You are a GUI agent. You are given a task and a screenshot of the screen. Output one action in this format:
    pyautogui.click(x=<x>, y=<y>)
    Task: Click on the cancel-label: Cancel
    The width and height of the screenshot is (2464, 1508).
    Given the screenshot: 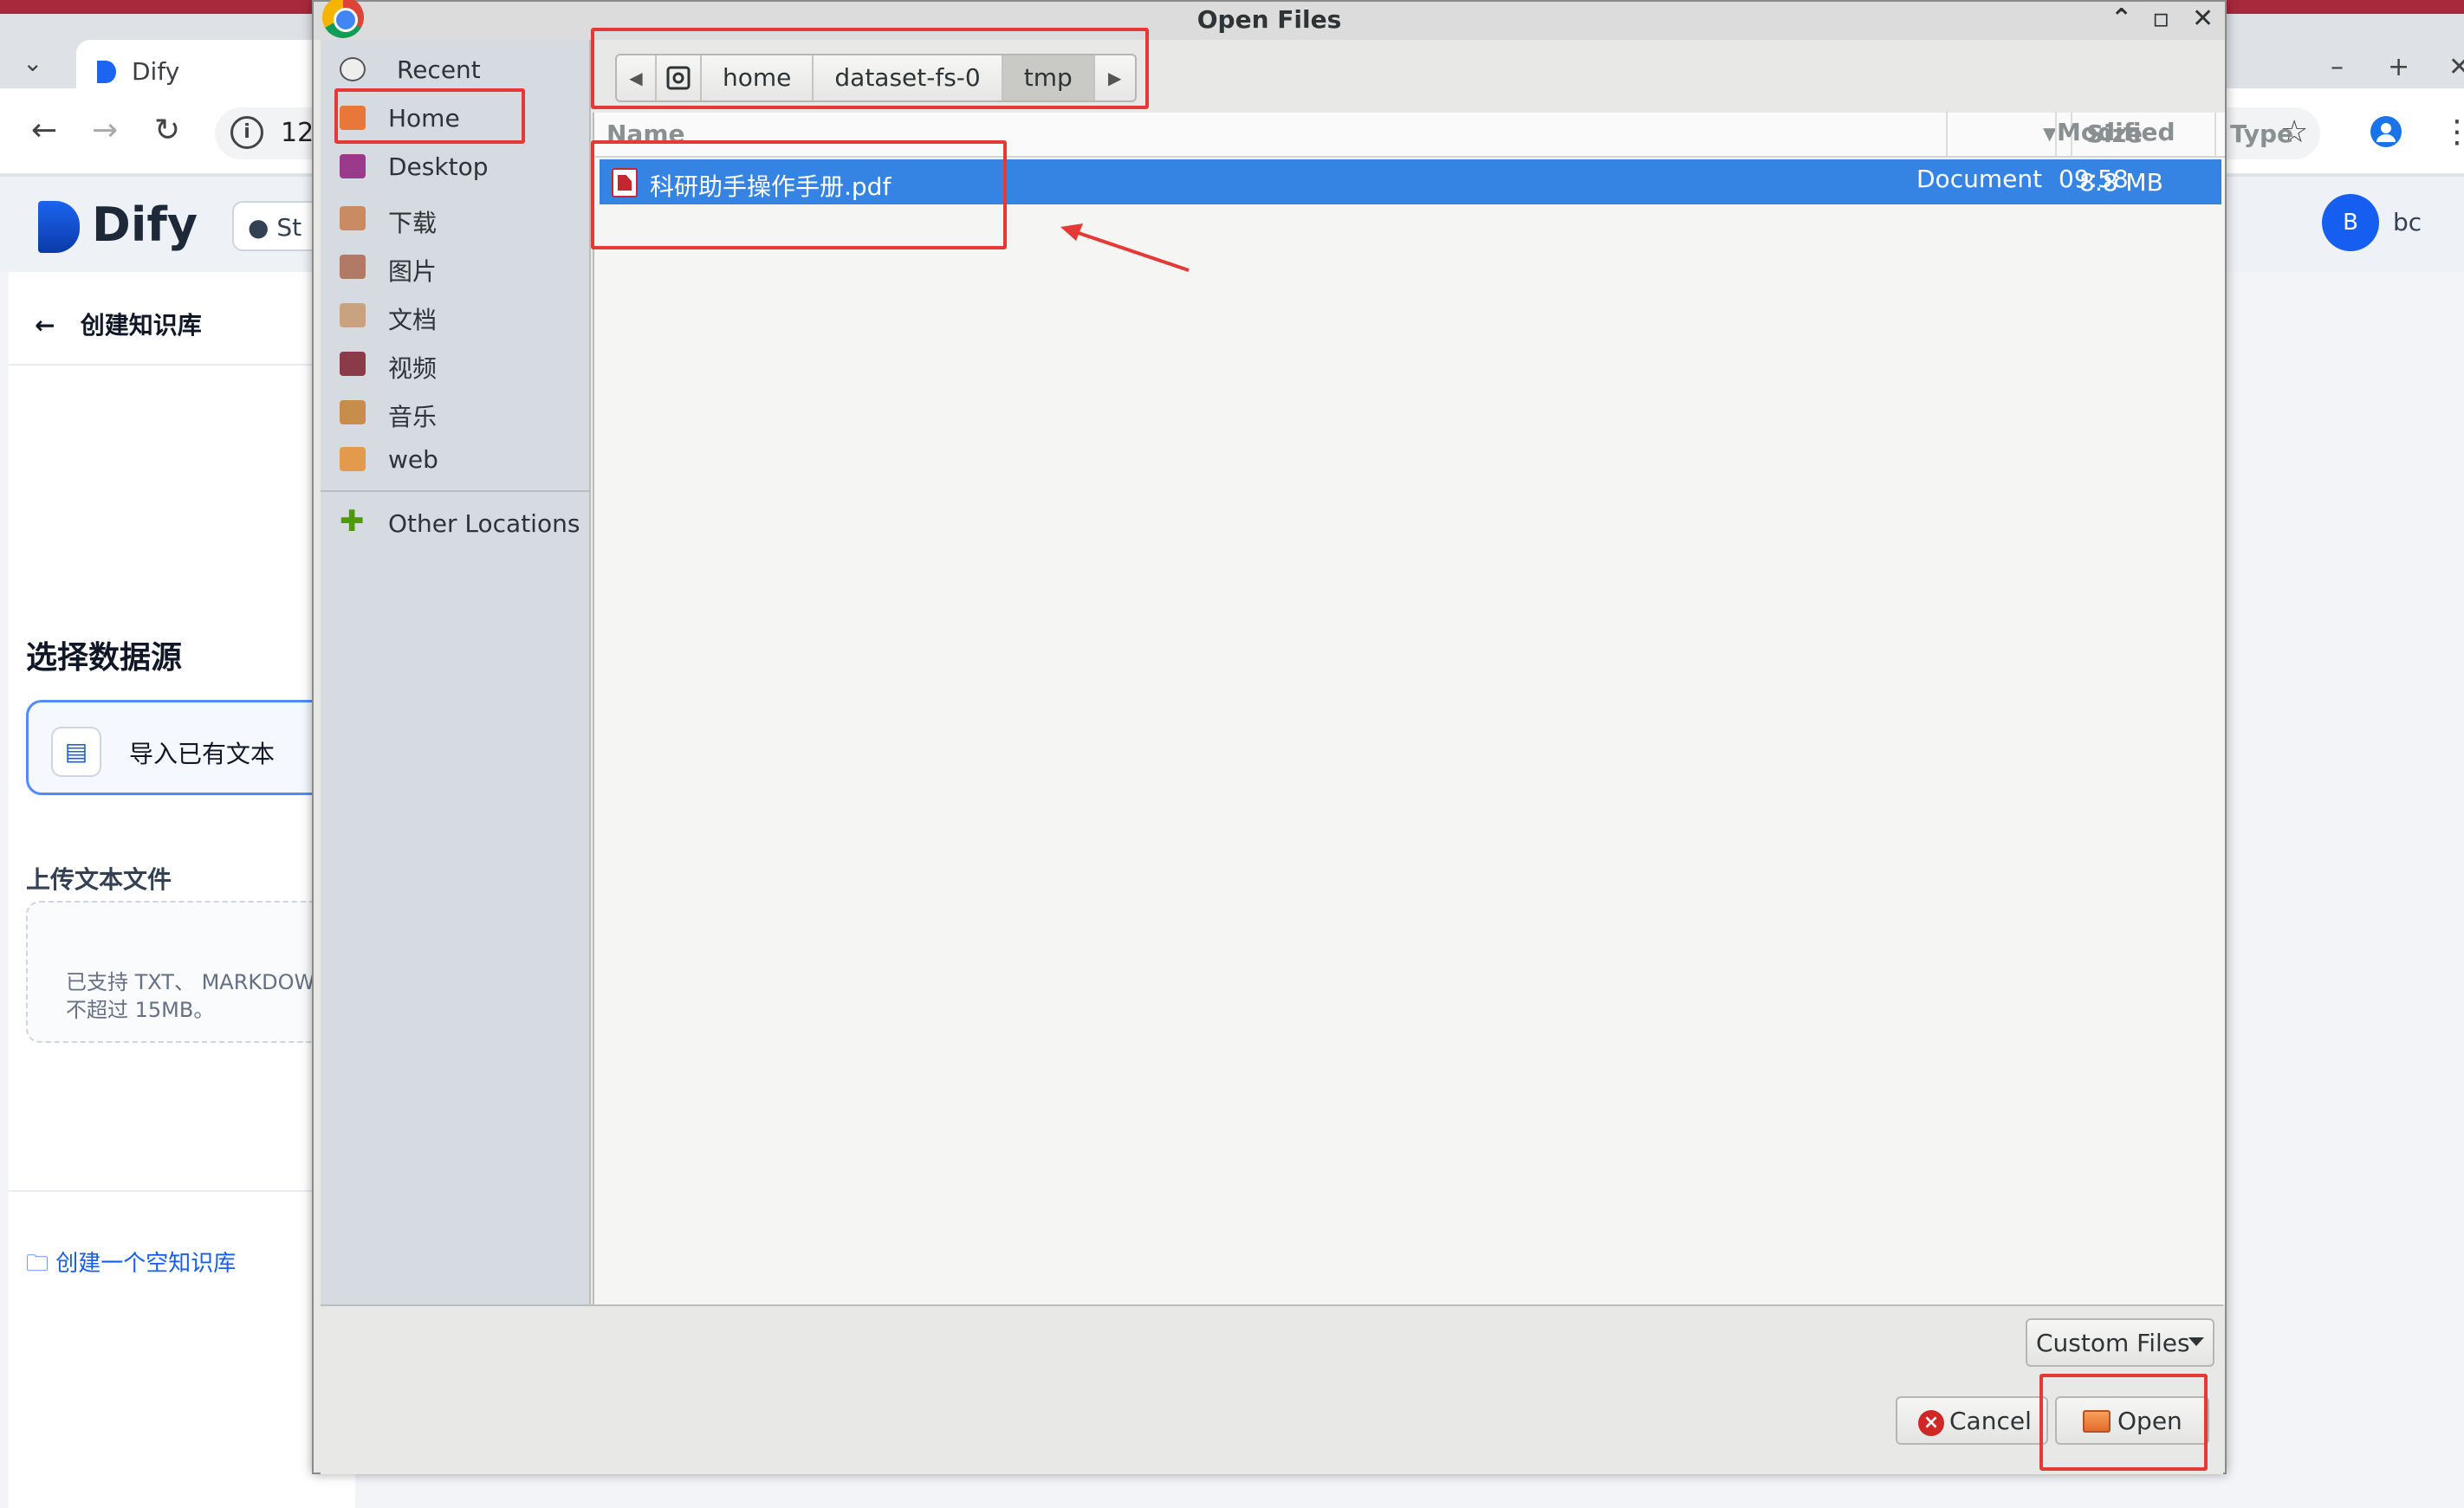 What is the action you would take?
    pyautogui.click(x=1991, y=1421)
    